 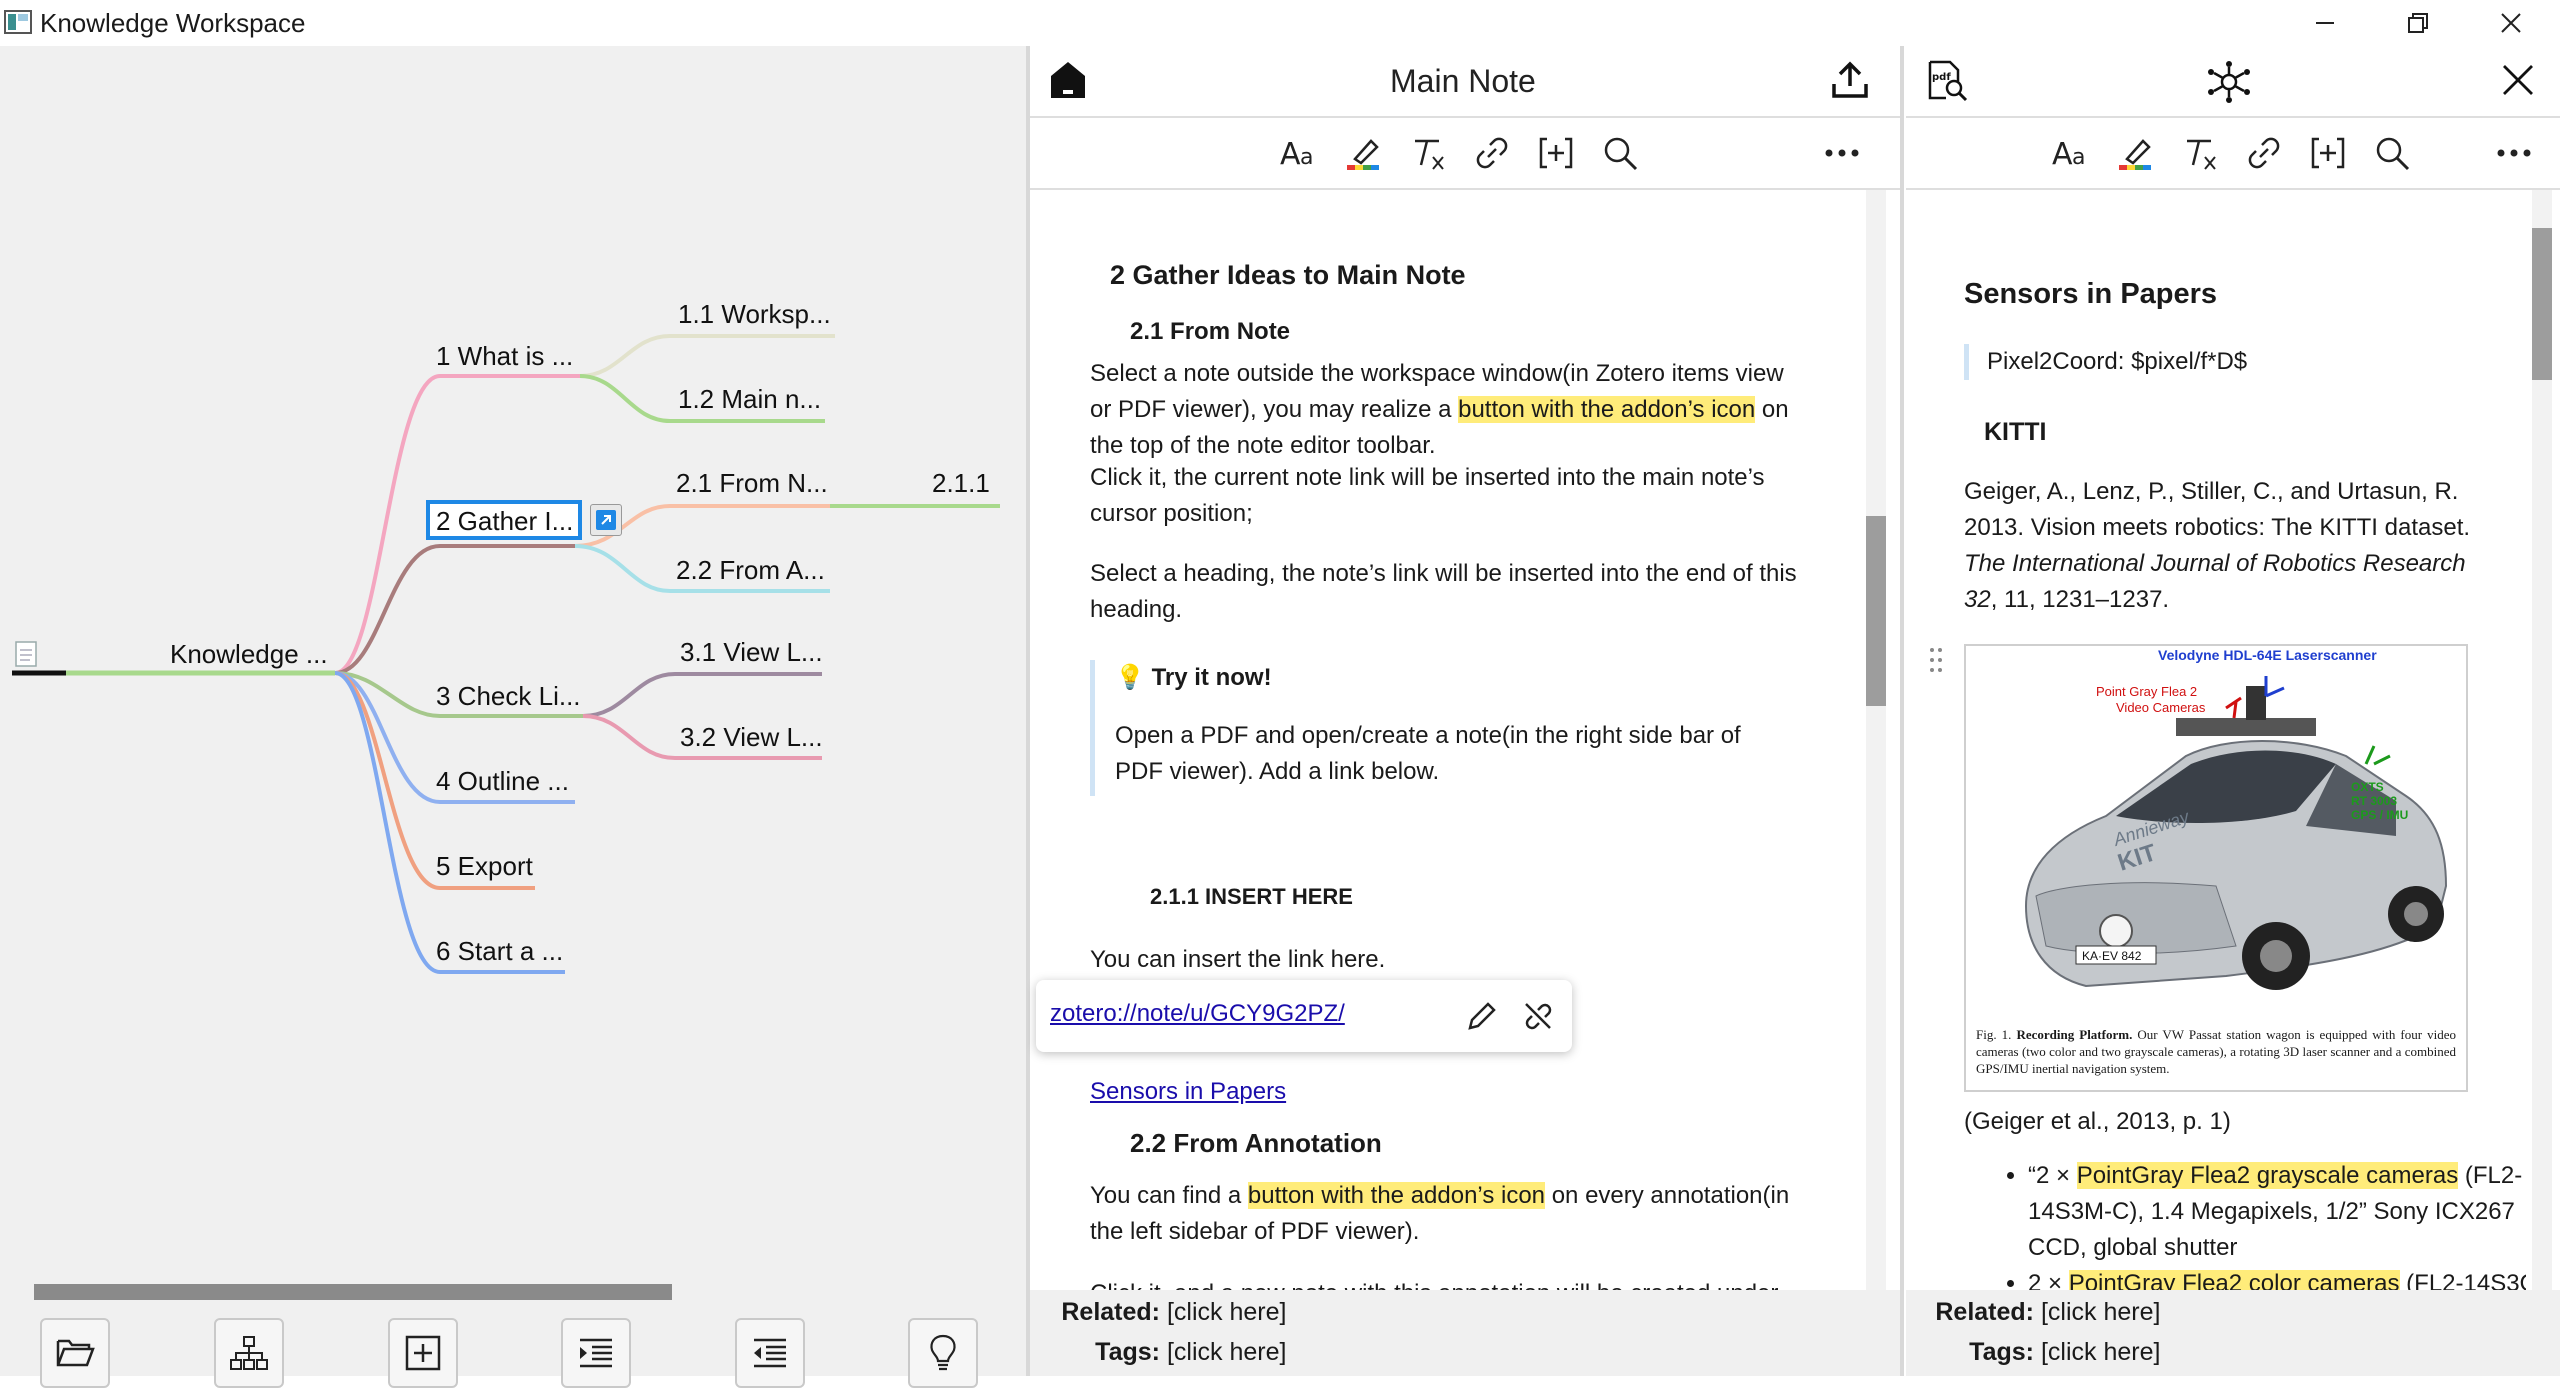 What do you see at coordinates (2229, 82) in the screenshot?
I see `graph-network-icon` at bounding box center [2229, 82].